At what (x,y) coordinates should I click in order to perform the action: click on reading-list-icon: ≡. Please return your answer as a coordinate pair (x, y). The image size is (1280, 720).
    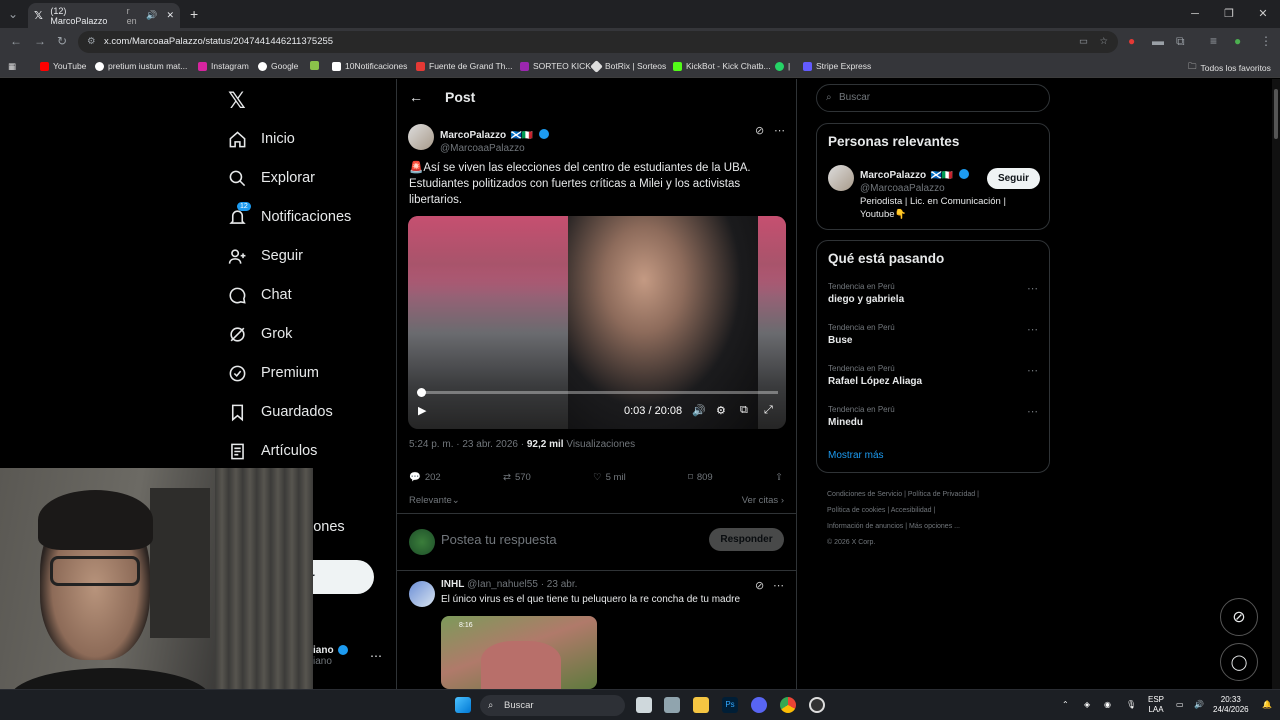
    Looking at the image, I should click on (1213, 41).